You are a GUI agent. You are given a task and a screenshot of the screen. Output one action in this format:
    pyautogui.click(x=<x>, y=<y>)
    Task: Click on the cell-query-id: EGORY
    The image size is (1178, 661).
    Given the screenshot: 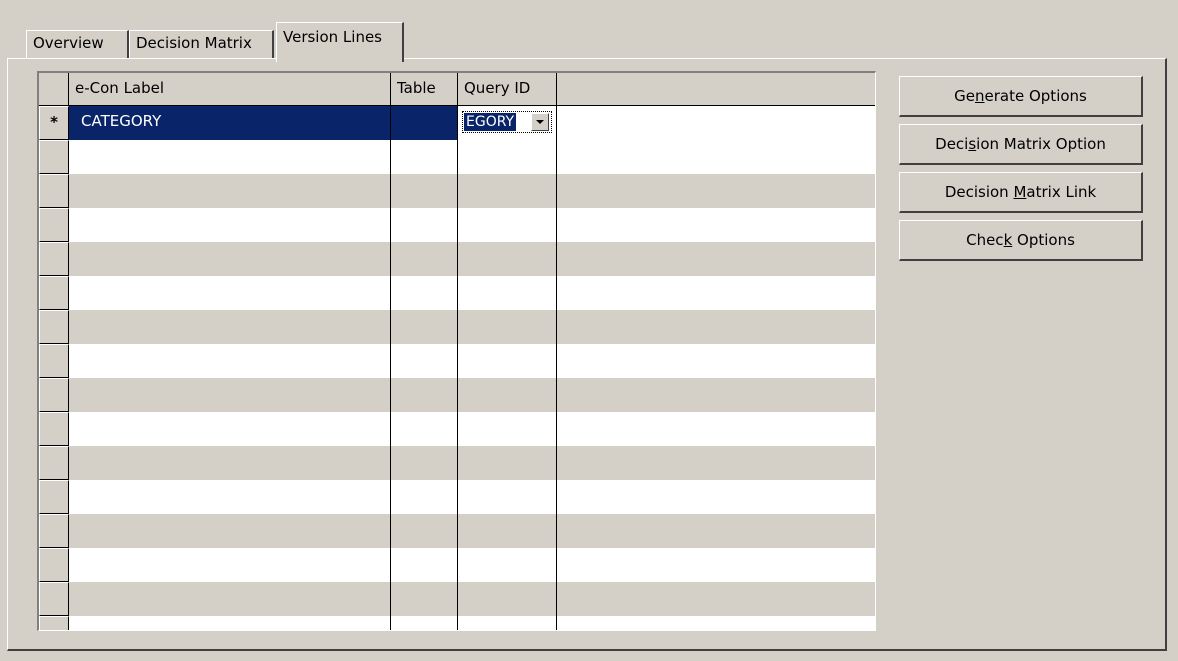 What is the action you would take?
    pyautogui.click(x=507, y=123)
    